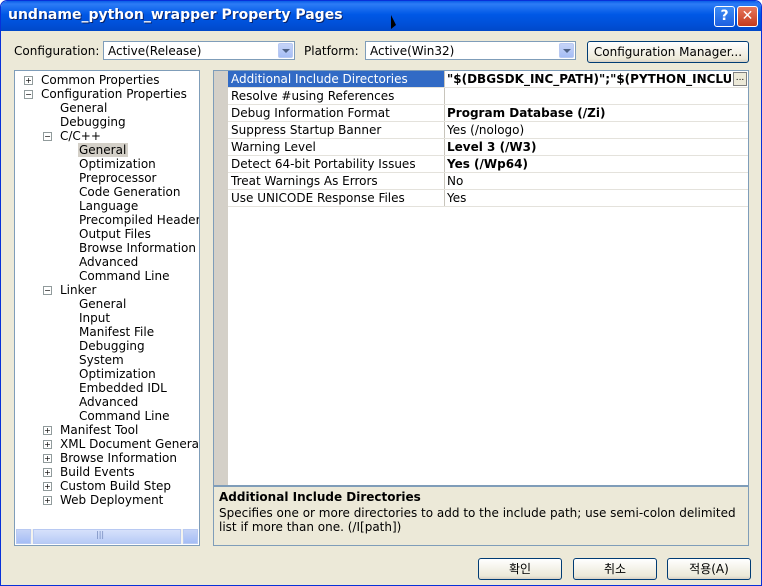  I want to click on tree-item-label: Browse Information, so click(118, 458).